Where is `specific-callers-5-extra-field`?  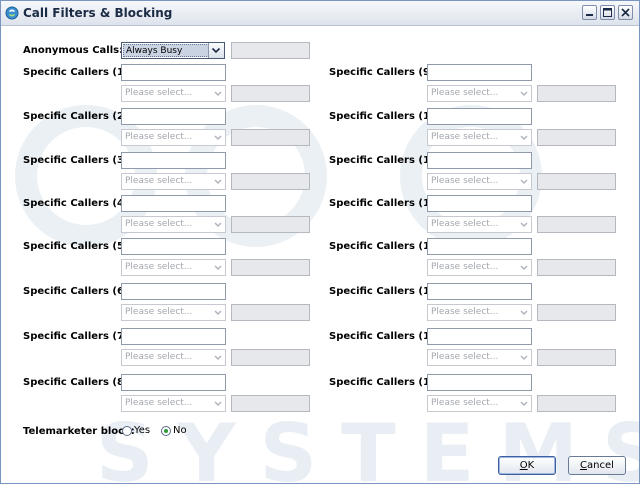 specific-callers-5-extra-field is located at coordinates (270, 267).